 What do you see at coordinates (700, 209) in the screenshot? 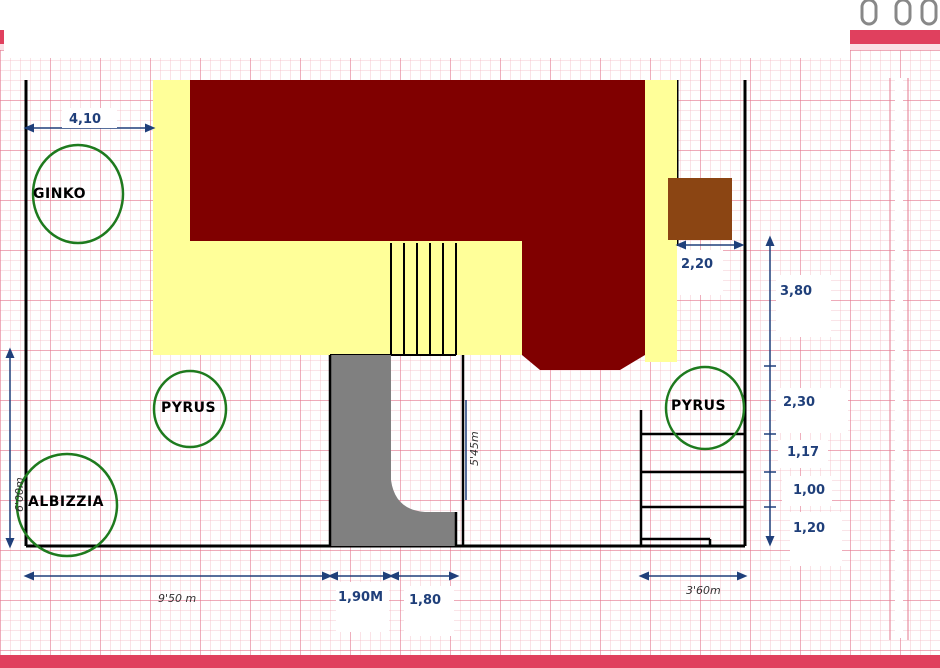
I see `garden-shed` at bounding box center [700, 209].